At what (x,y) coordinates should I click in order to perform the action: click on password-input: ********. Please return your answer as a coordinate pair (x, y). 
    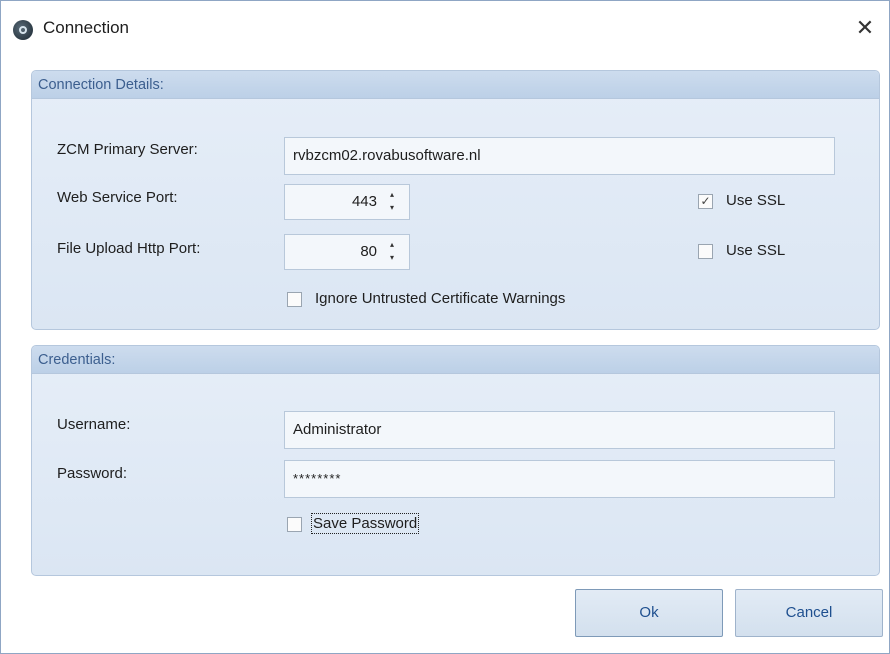
    Looking at the image, I should click on (559, 479).